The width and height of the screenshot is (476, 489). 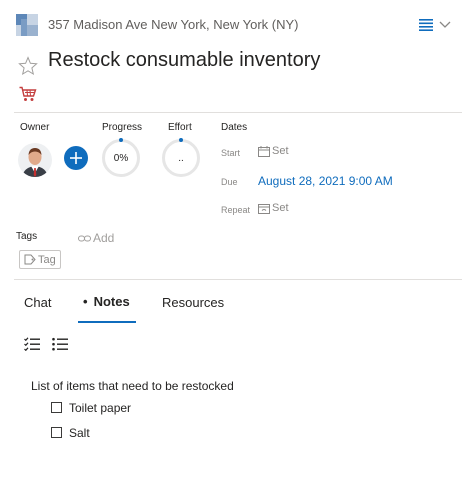 I want to click on tab-notes-label: Notes, so click(x=111, y=301).